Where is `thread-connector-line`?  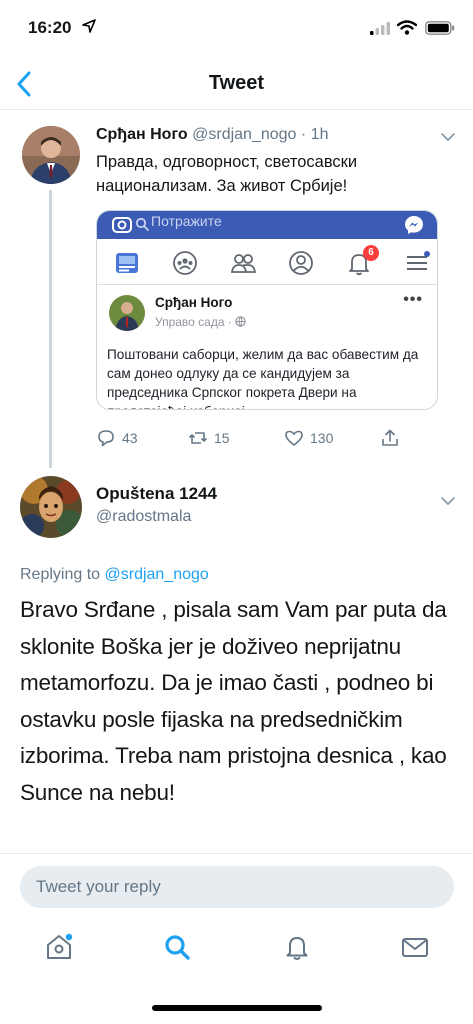
thread-connector-line is located at coordinates (50, 329).